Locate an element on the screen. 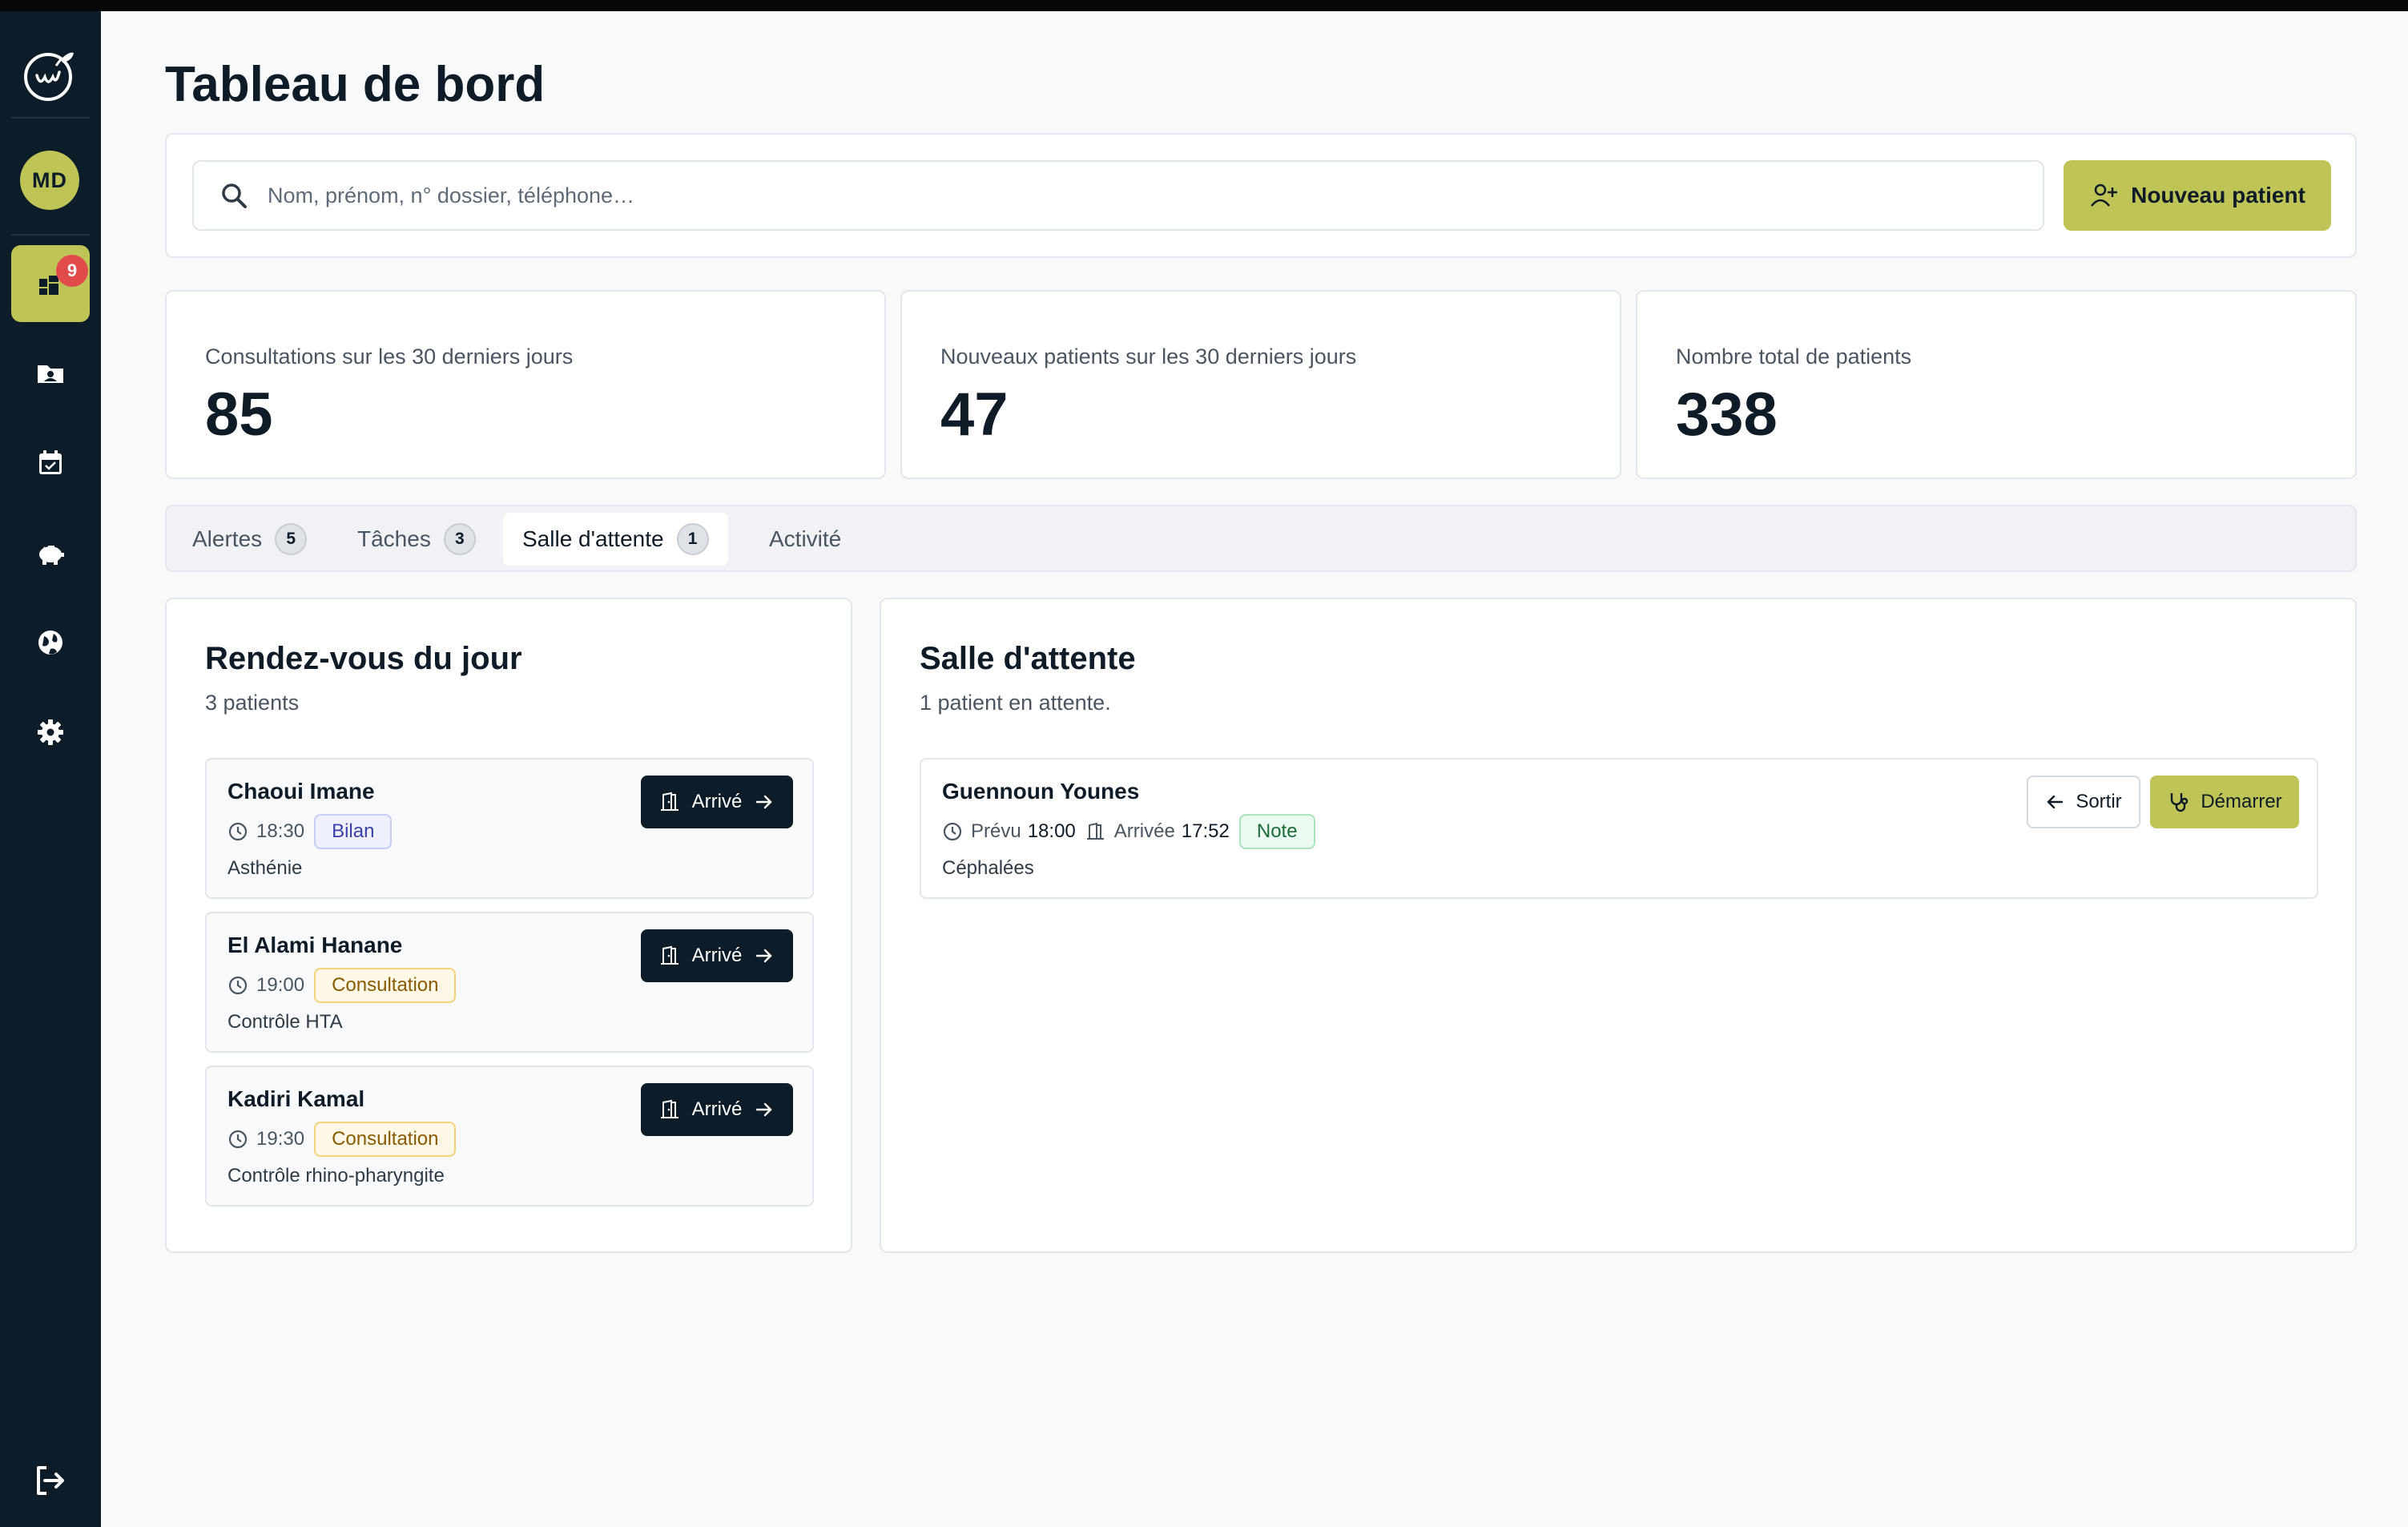 The width and height of the screenshot is (2408, 1527). notification-badge: 9 is located at coordinates (72, 271).